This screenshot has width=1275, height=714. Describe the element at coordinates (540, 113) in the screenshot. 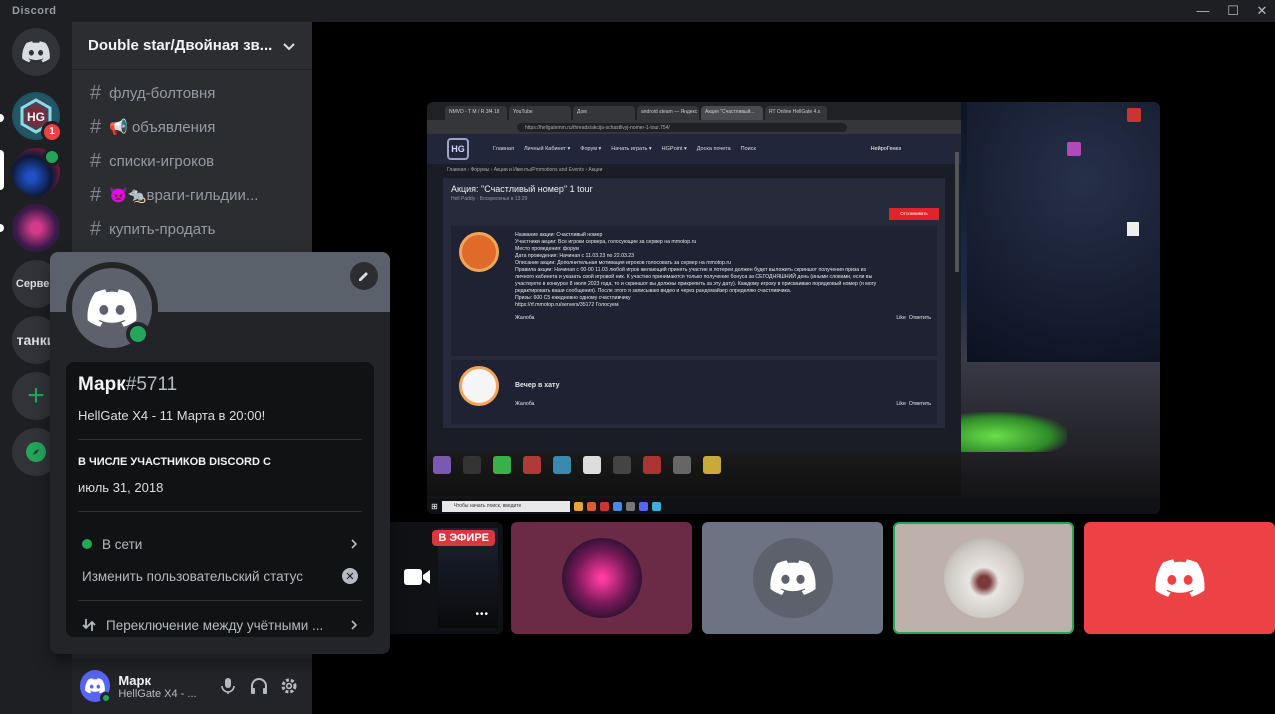

I see `browser-tab: YouTube` at that location.